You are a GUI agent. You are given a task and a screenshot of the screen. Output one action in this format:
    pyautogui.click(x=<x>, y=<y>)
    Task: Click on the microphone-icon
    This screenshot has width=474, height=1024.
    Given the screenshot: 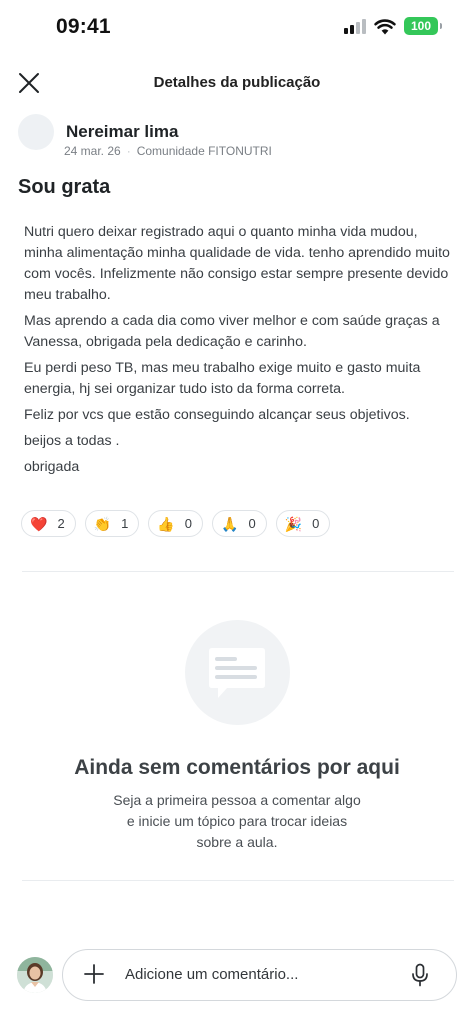 What is the action you would take?
    pyautogui.click(x=420, y=975)
    